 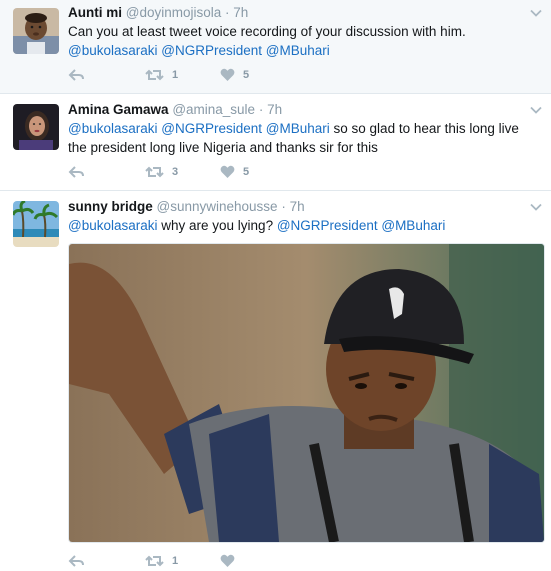 I want to click on tweet-header: Amina Gamawa @amina_sule · 7h, so click(x=175, y=109).